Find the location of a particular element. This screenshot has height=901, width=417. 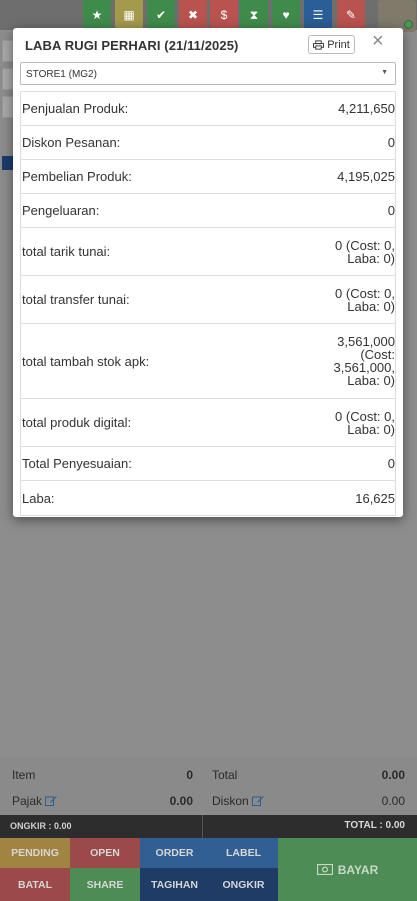

diskon-field: Diskon is located at coordinates (238, 801).